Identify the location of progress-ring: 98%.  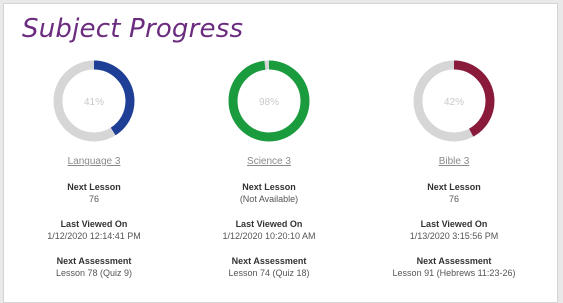
(269, 101).